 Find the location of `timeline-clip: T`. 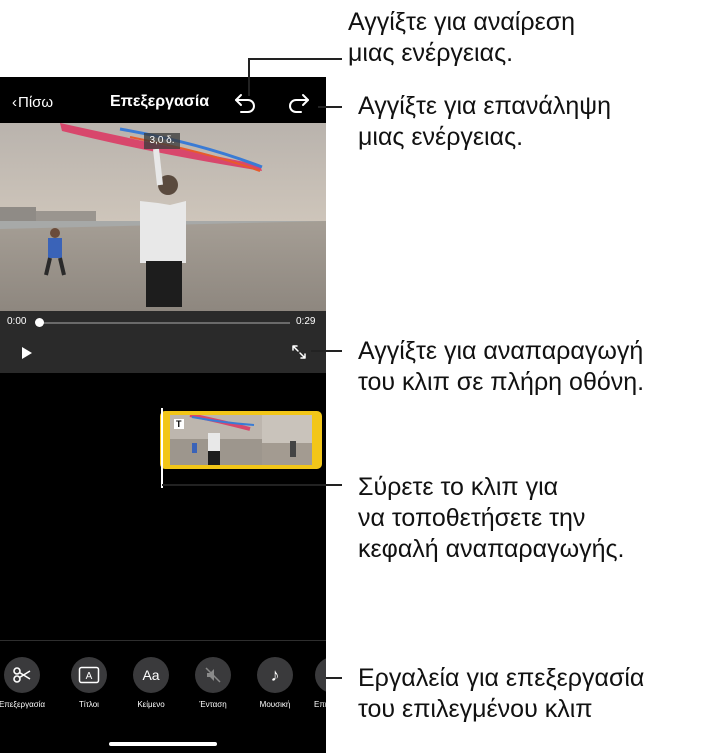

timeline-clip: T is located at coordinates (241, 440).